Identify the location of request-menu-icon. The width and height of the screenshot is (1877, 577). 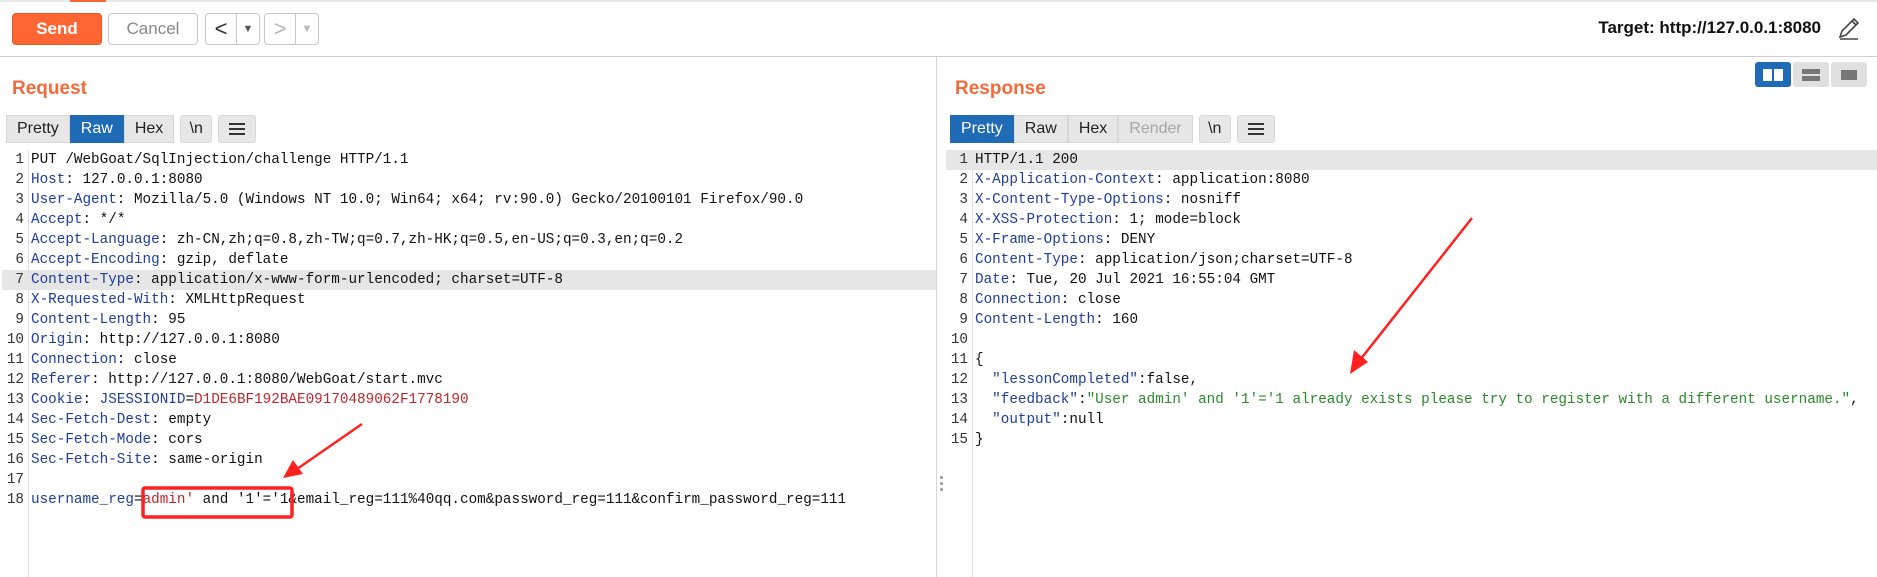
(237, 129).